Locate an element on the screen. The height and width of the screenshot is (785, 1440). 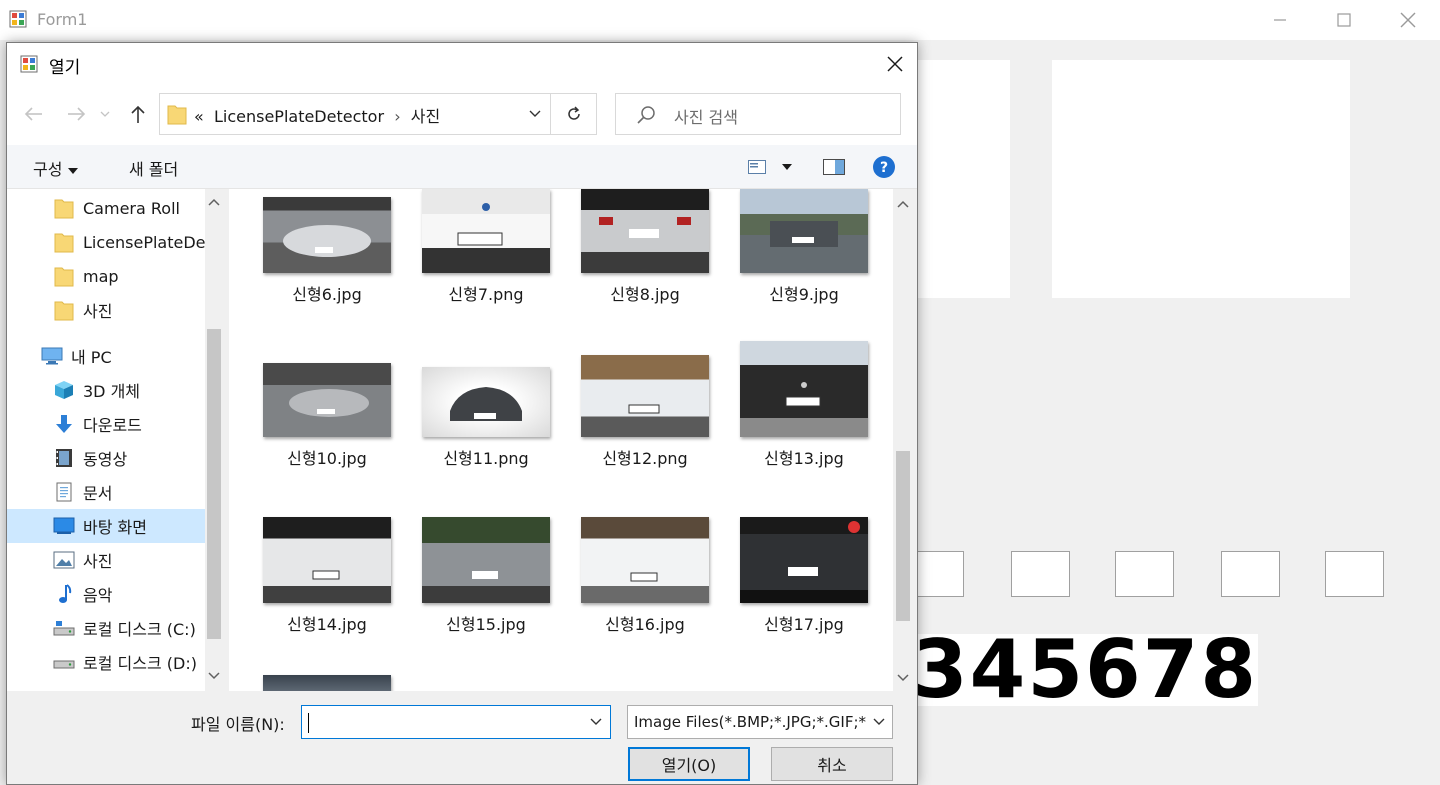
help-icon: ? is located at coordinates (884, 167).